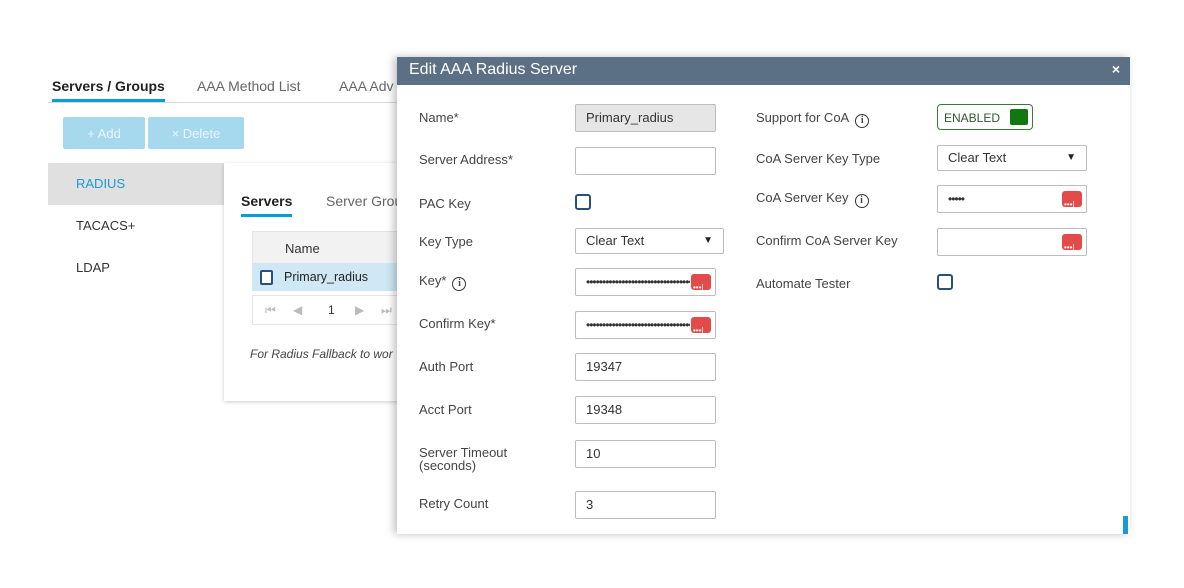  Describe the element at coordinates (649, 241) in the screenshot. I see `key-type-select: Clear Text ▼` at that location.